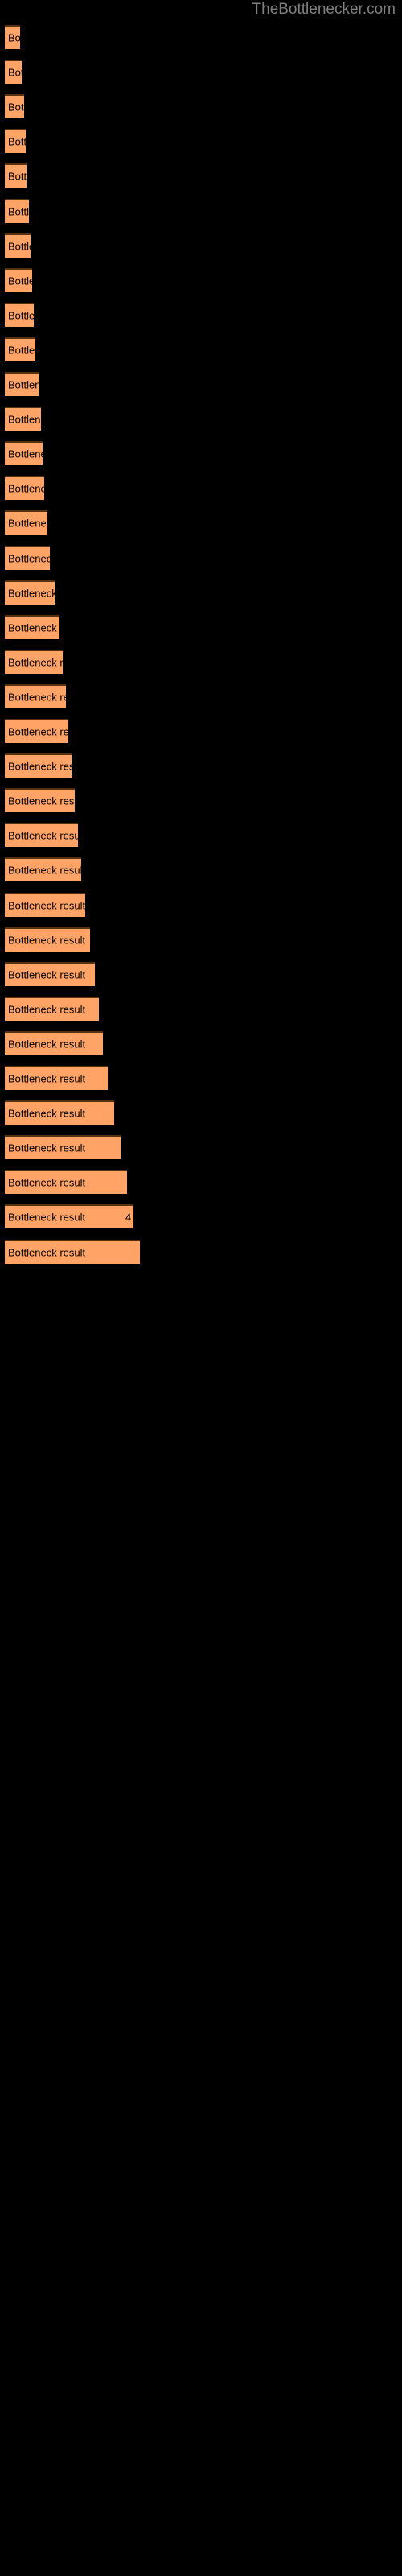  I want to click on bar-row: Bottleneck result 4, so click(201, 1214).